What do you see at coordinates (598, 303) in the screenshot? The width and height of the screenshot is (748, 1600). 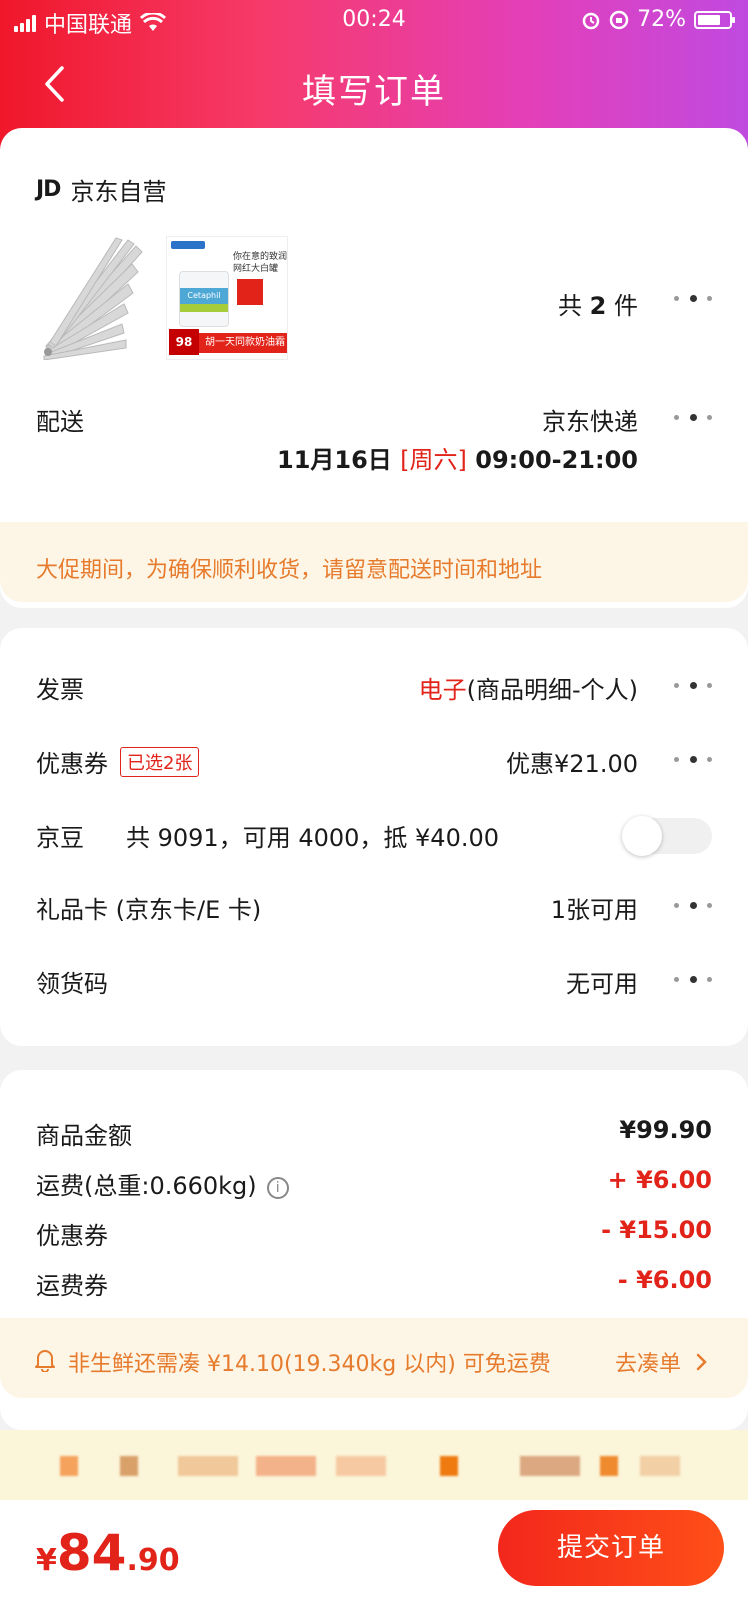 I see `item-count: 共 2 件` at bounding box center [598, 303].